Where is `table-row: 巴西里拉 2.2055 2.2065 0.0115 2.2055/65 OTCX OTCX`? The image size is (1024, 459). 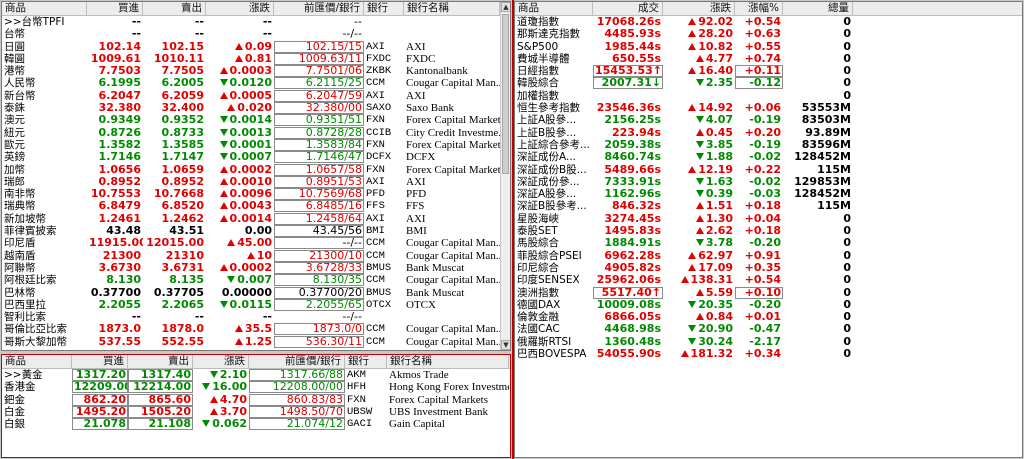 table-row: 巴西里拉 2.2055 2.2065 0.0115 2.2055/65 OTCX OTCX is located at coordinates (256, 304).